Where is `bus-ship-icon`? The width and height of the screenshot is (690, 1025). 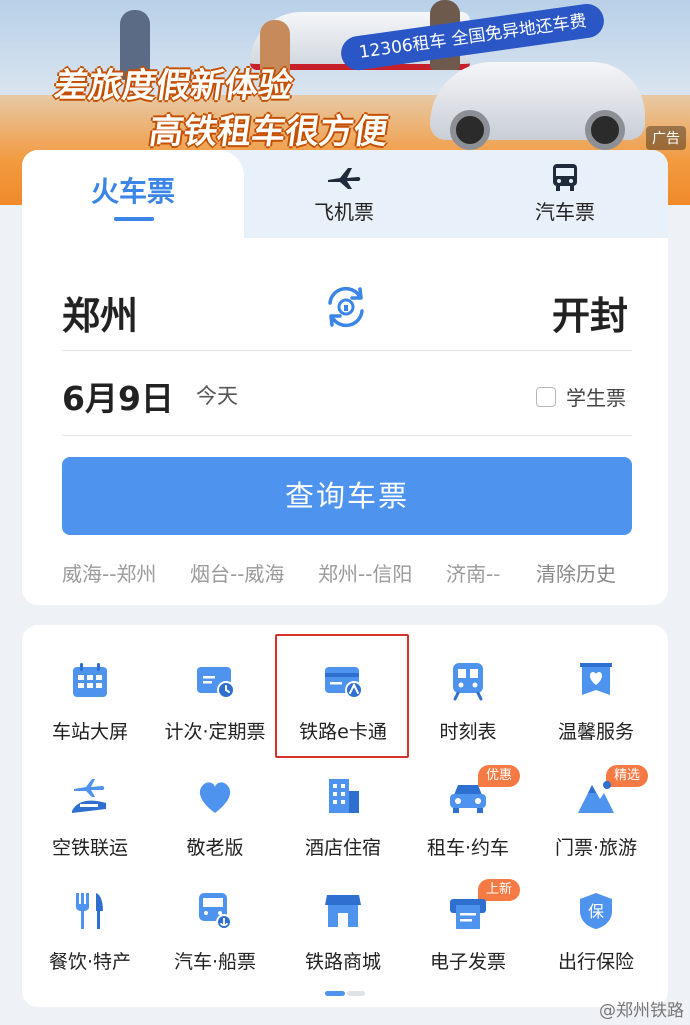
bus-ship-icon is located at coordinates (215, 911).